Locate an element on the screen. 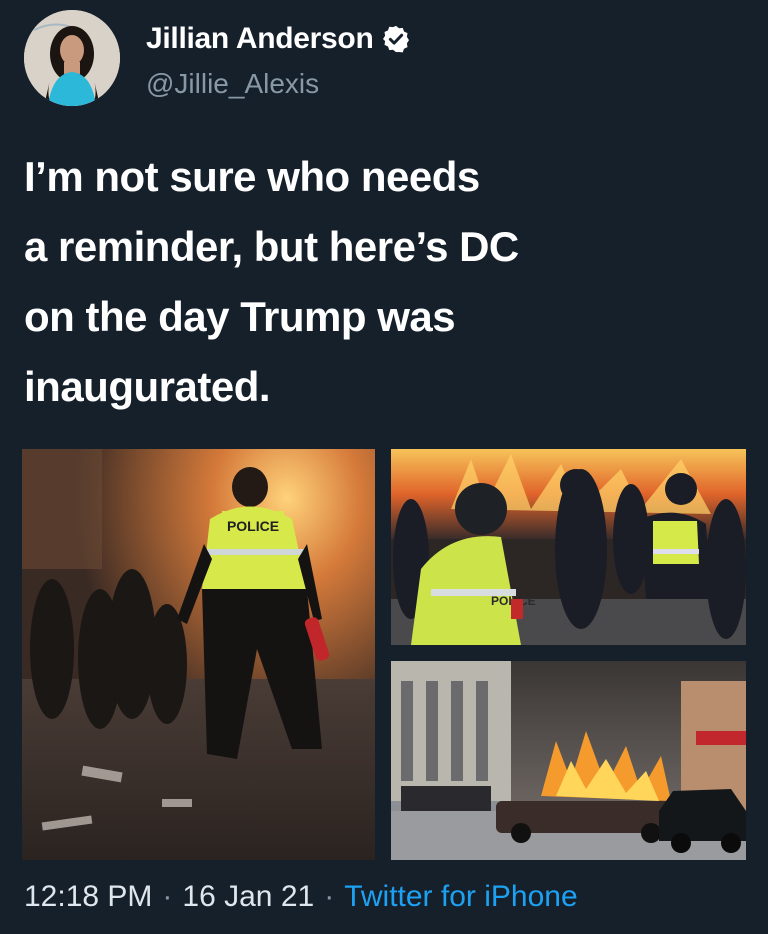 The width and height of the screenshot is (768, 934). verified-badge-icon is located at coordinates (396, 39).